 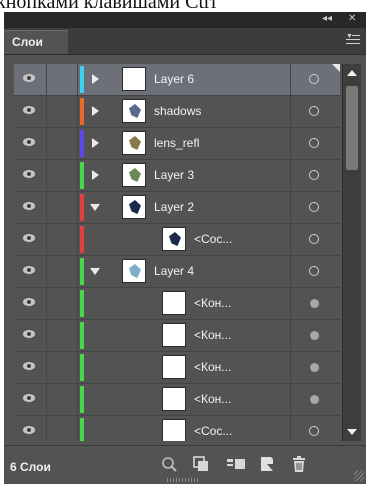 What do you see at coordinates (351, 252) in the screenshot?
I see `vertical-scrollbar` at bounding box center [351, 252].